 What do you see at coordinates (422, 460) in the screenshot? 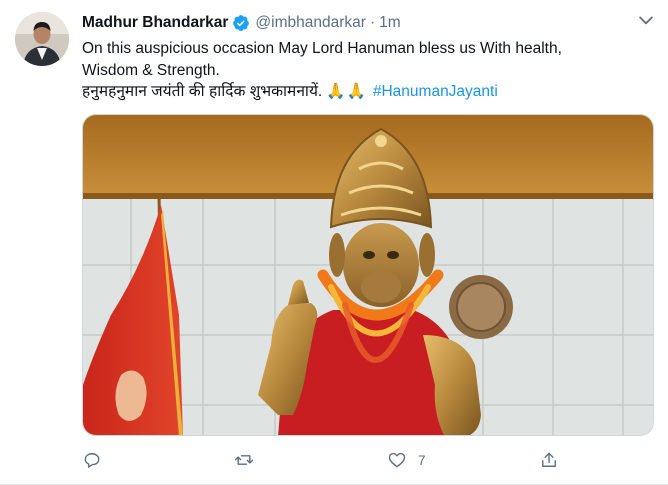
I see `like-count: 7` at bounding box center [422, 460].